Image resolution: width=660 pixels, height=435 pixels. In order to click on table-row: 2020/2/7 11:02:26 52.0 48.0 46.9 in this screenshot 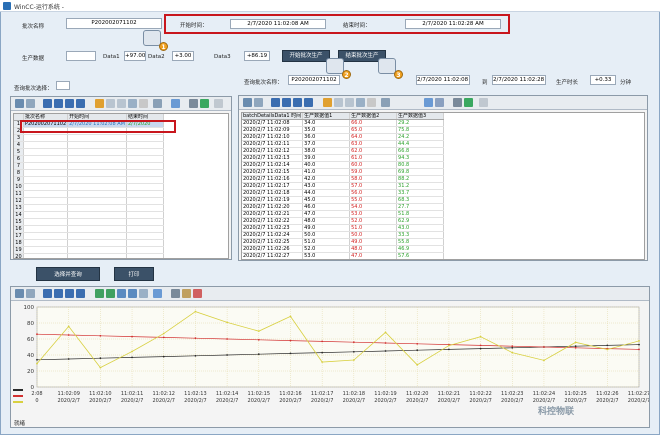, I will do `click(343, 249)`.